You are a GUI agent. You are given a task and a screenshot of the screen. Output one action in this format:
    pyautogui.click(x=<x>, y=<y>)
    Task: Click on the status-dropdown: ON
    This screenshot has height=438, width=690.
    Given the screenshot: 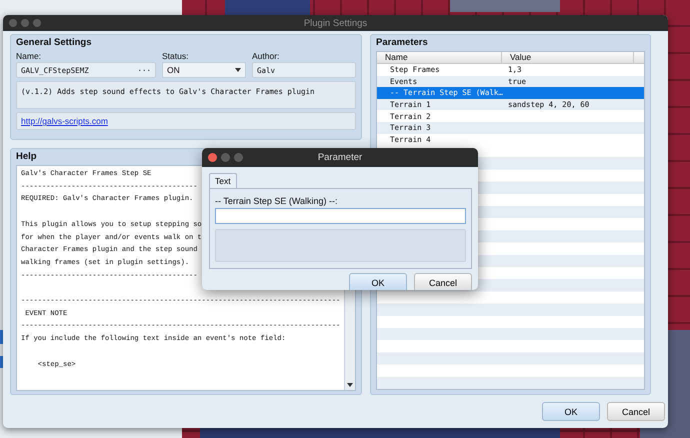 What is the action you would take?
    pyautogui.click(x=204, y=70)
    